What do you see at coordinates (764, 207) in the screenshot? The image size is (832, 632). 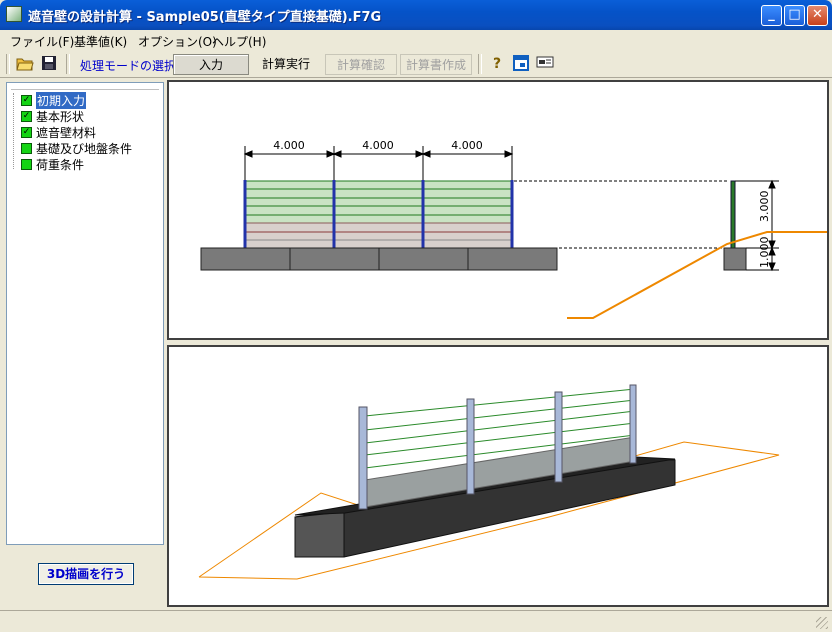 I see `wall-height-dimension: 3.000` at bounding box center [764, 207].